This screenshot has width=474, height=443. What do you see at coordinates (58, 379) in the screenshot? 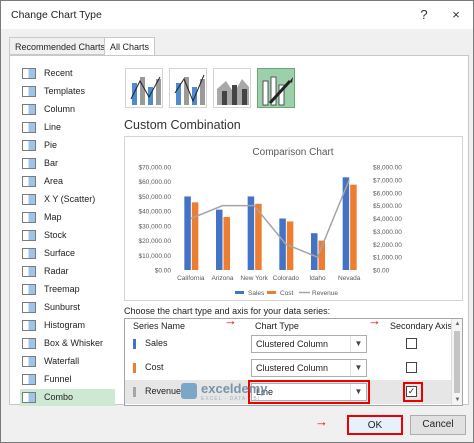
I see `chart-type-label: Funnel` at bounding box center [58, 379].